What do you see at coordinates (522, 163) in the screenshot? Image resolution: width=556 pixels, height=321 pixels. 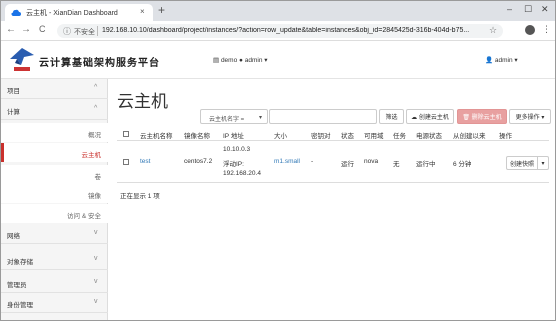 I see `create-snapshot-button: 创建快照` at bounding box center [522, 163].